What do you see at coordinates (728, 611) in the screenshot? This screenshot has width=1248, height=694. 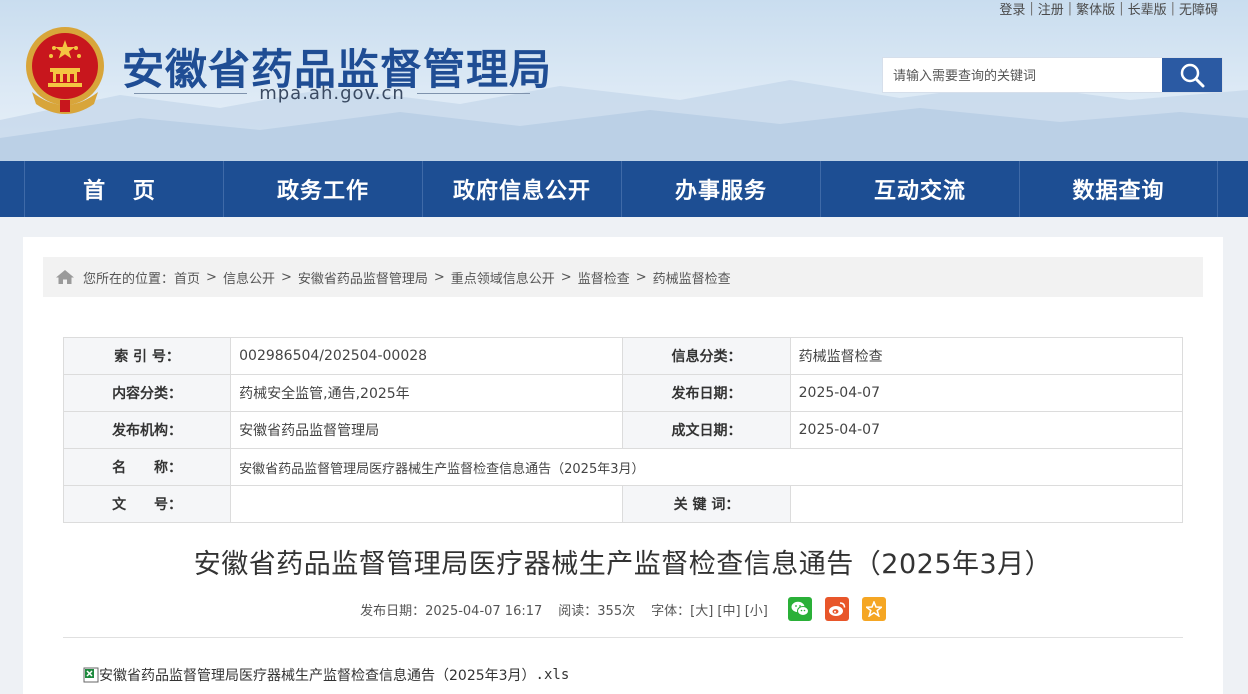 I see `font-medium-button: [中]` at bounding box center [728, 611].